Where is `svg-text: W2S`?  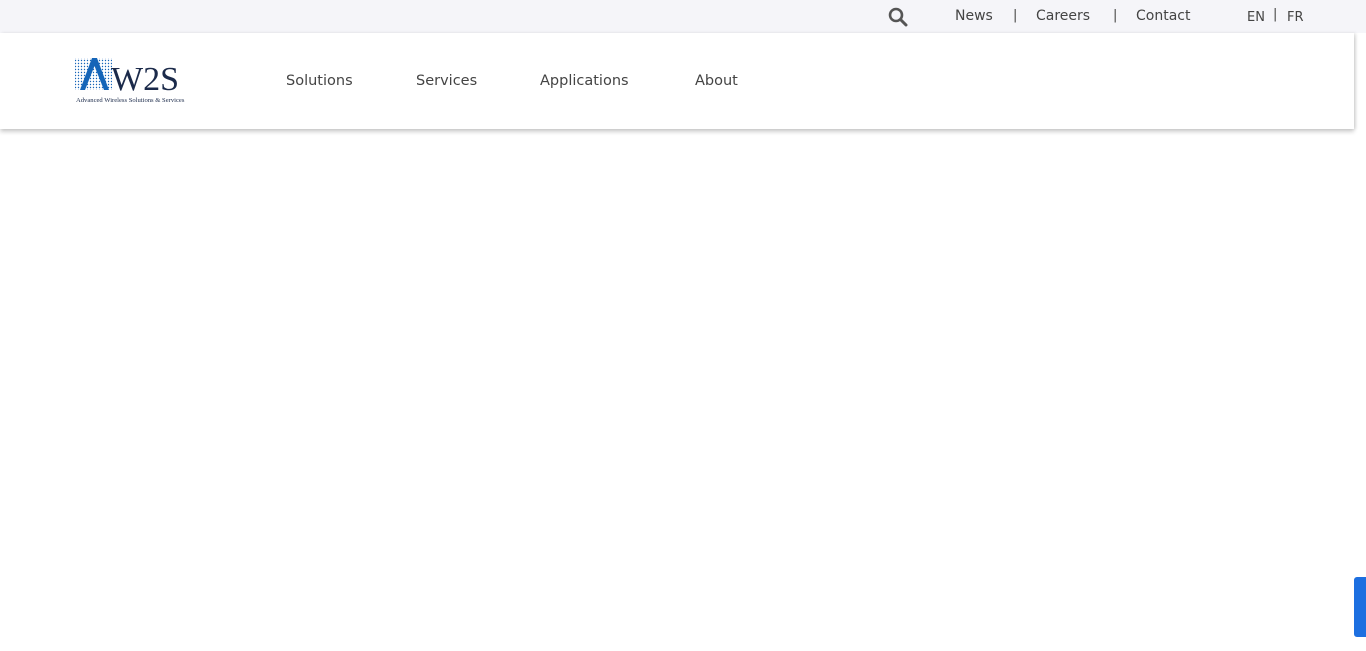 svg-text: W2S is located at coordinates (145, 79).